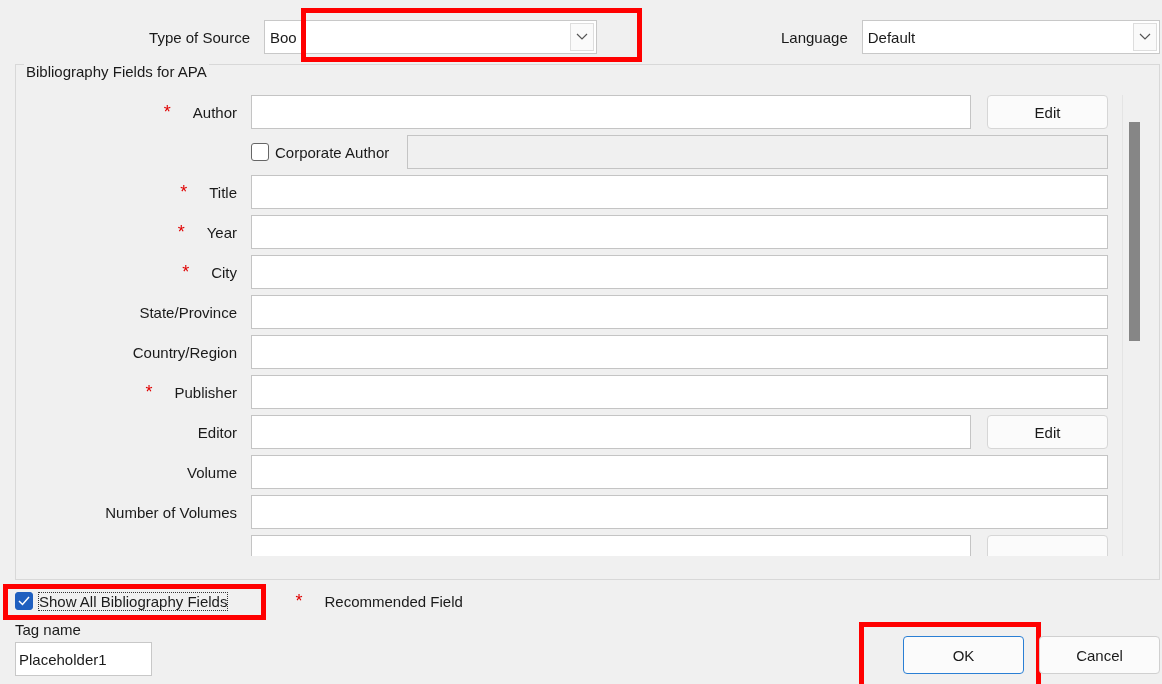 The width and height of the screenshot is (1162, 684). Describe the element at coordinates (1099, 655) in the screenshot. I see `cancel-button: Cancel` at that location.